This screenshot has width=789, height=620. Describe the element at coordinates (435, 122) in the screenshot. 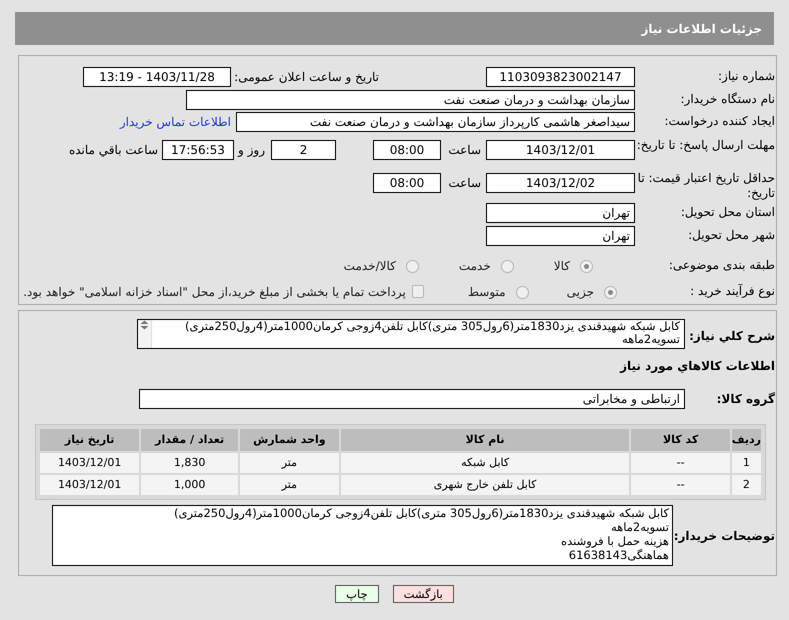

I see `field-value: سیداصغر هاشمی کارپرداز سازمان بهداشت و درمان صنعت نفت` at that location.